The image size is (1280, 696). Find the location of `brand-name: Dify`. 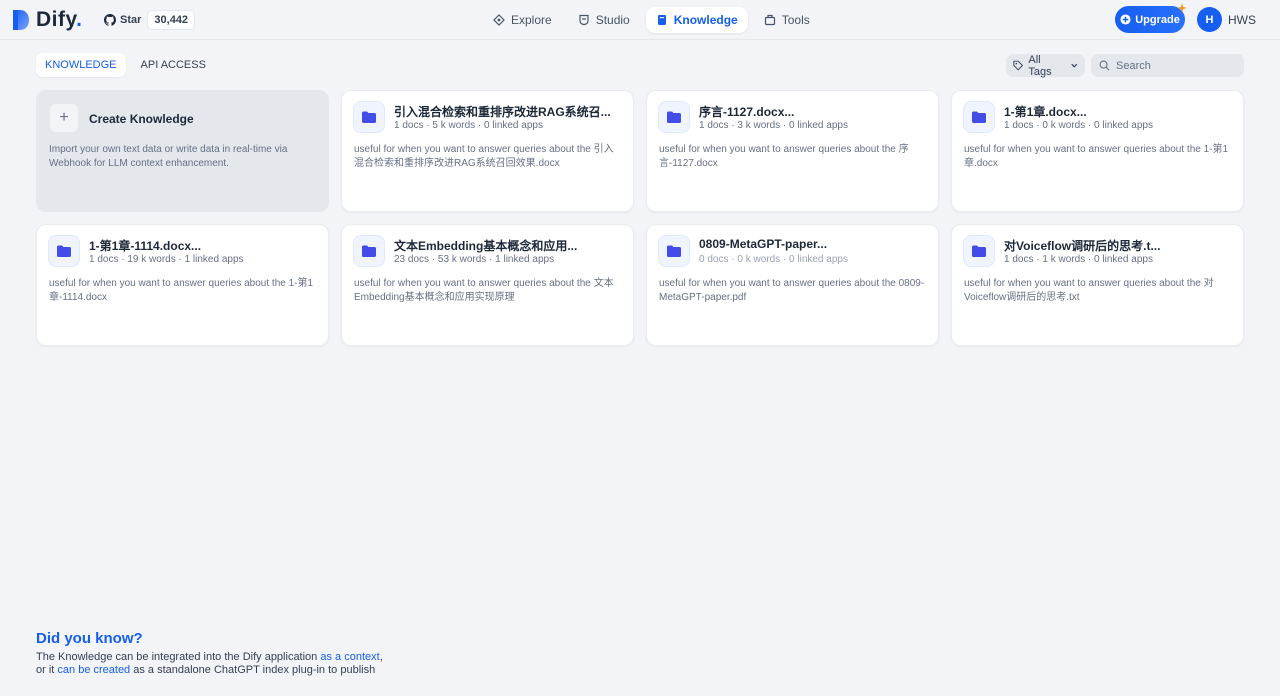

brand-name: Dify is located at coordinates (56, 19).